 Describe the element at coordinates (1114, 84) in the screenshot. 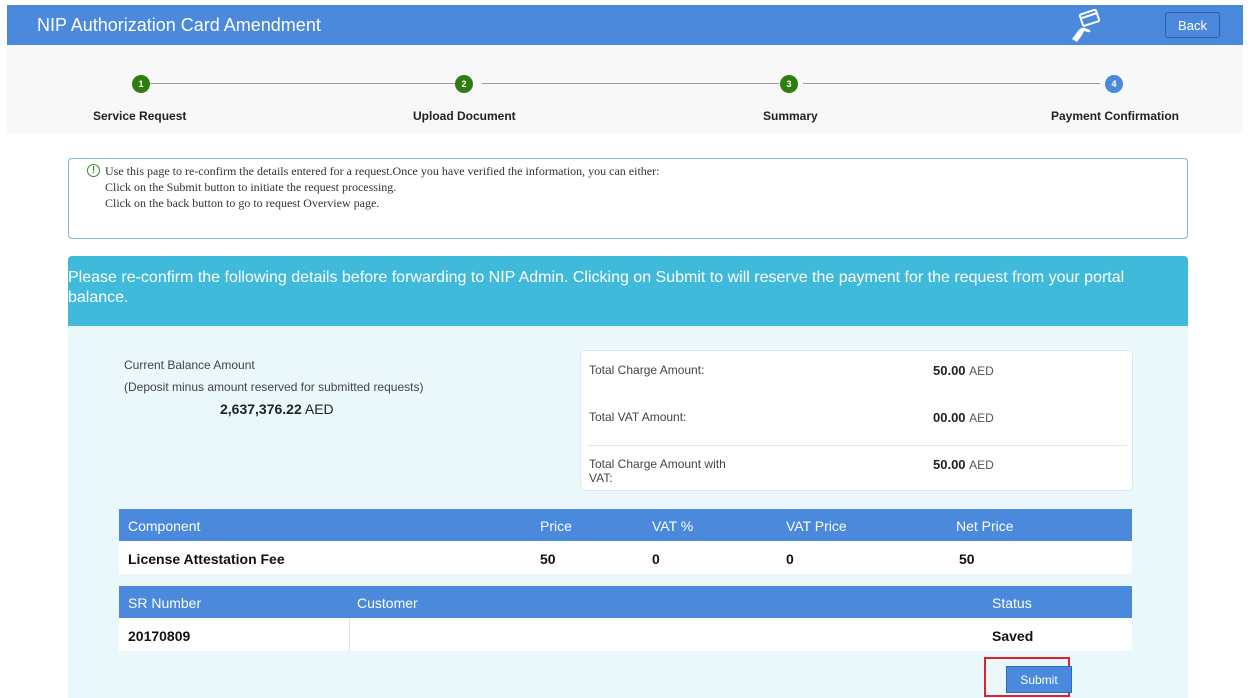

I see `step-4-circle: 4` at that location.